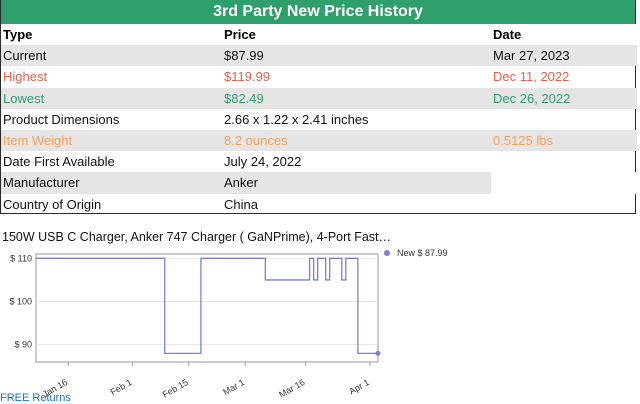  Describe the element at coordinates (111, 140) in the screenshot. I see `cell-type: Item Weight` at that location.